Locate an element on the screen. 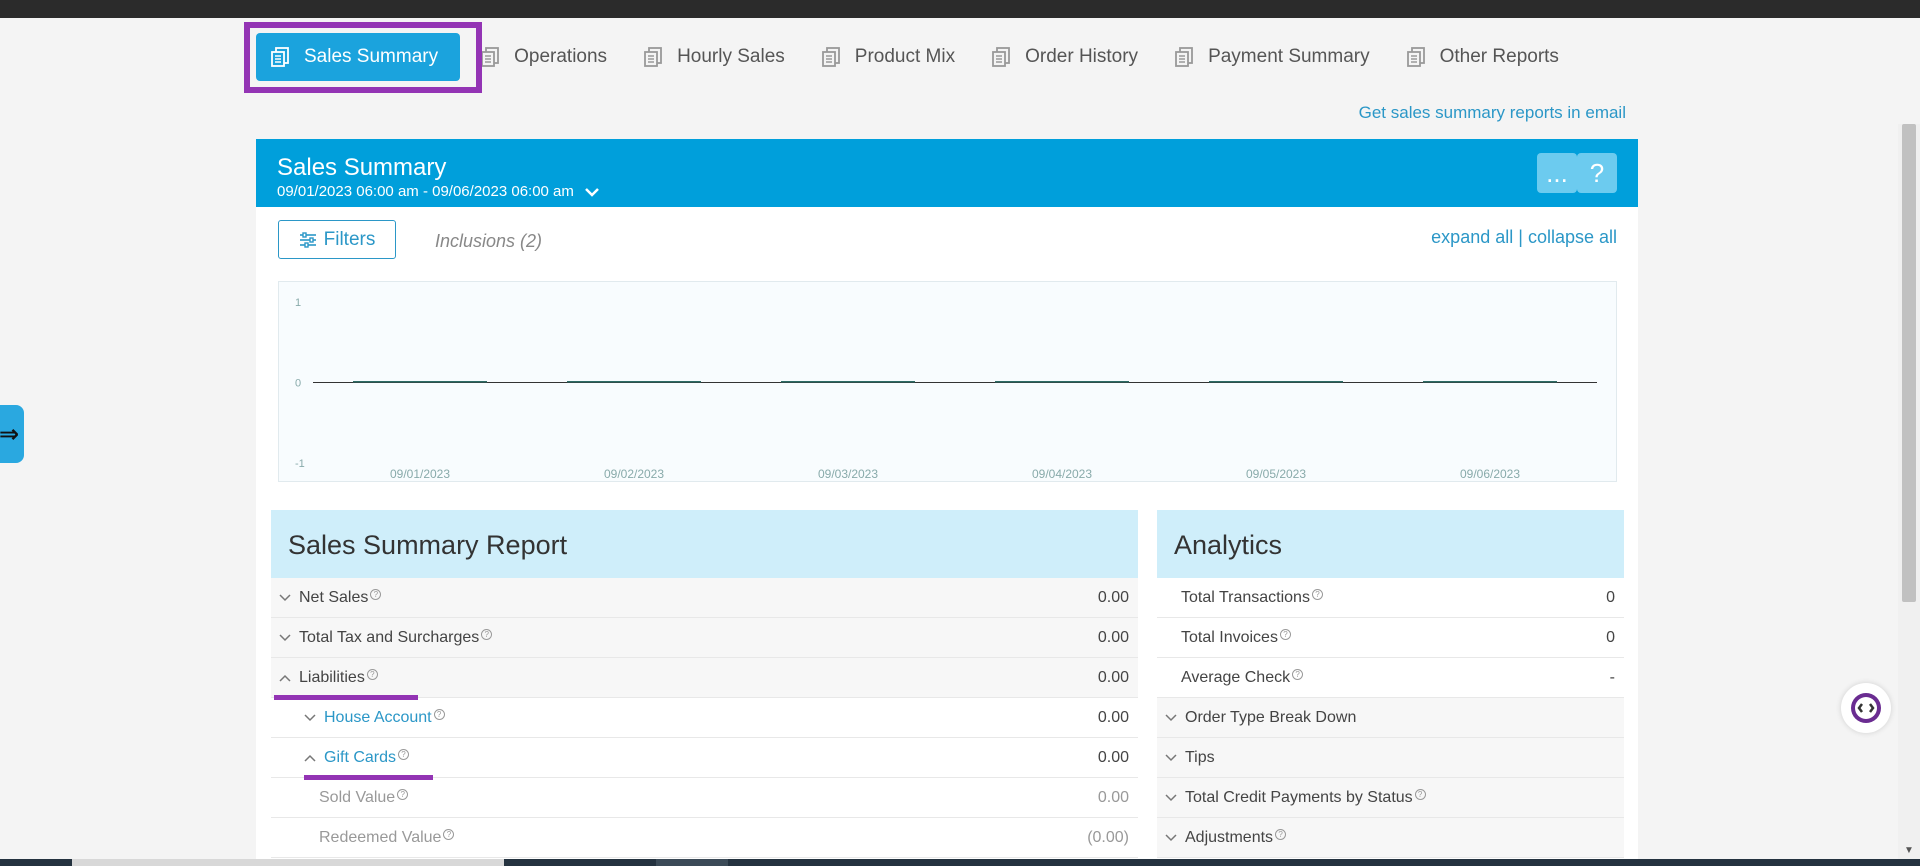 The height and width of the screenshot is (866, 1920). row-label: House Account is located at coordinates (378, 717).